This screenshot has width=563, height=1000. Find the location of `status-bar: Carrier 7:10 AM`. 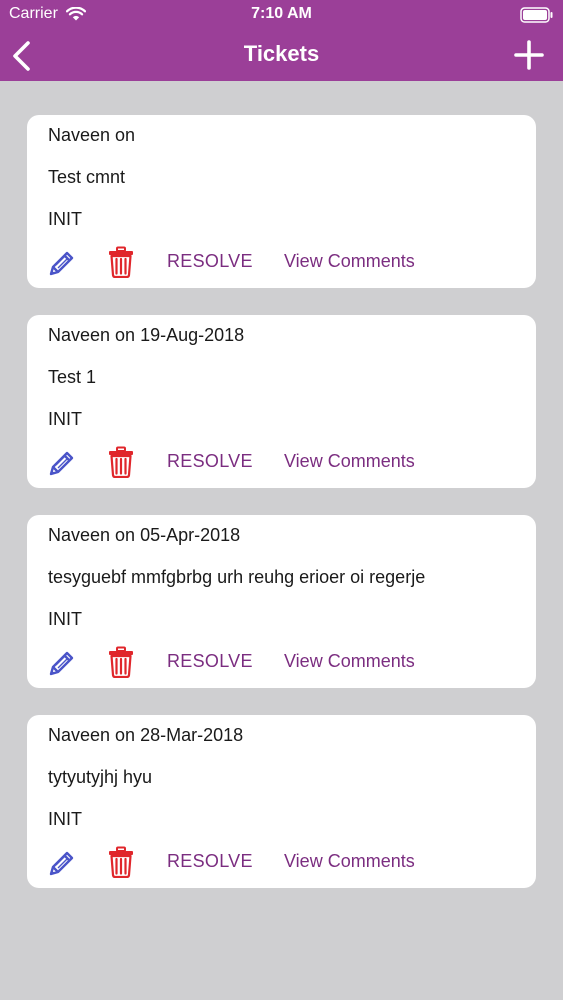

status-bar: Carrier 7:10 AM is located at coordinates (281, 15).